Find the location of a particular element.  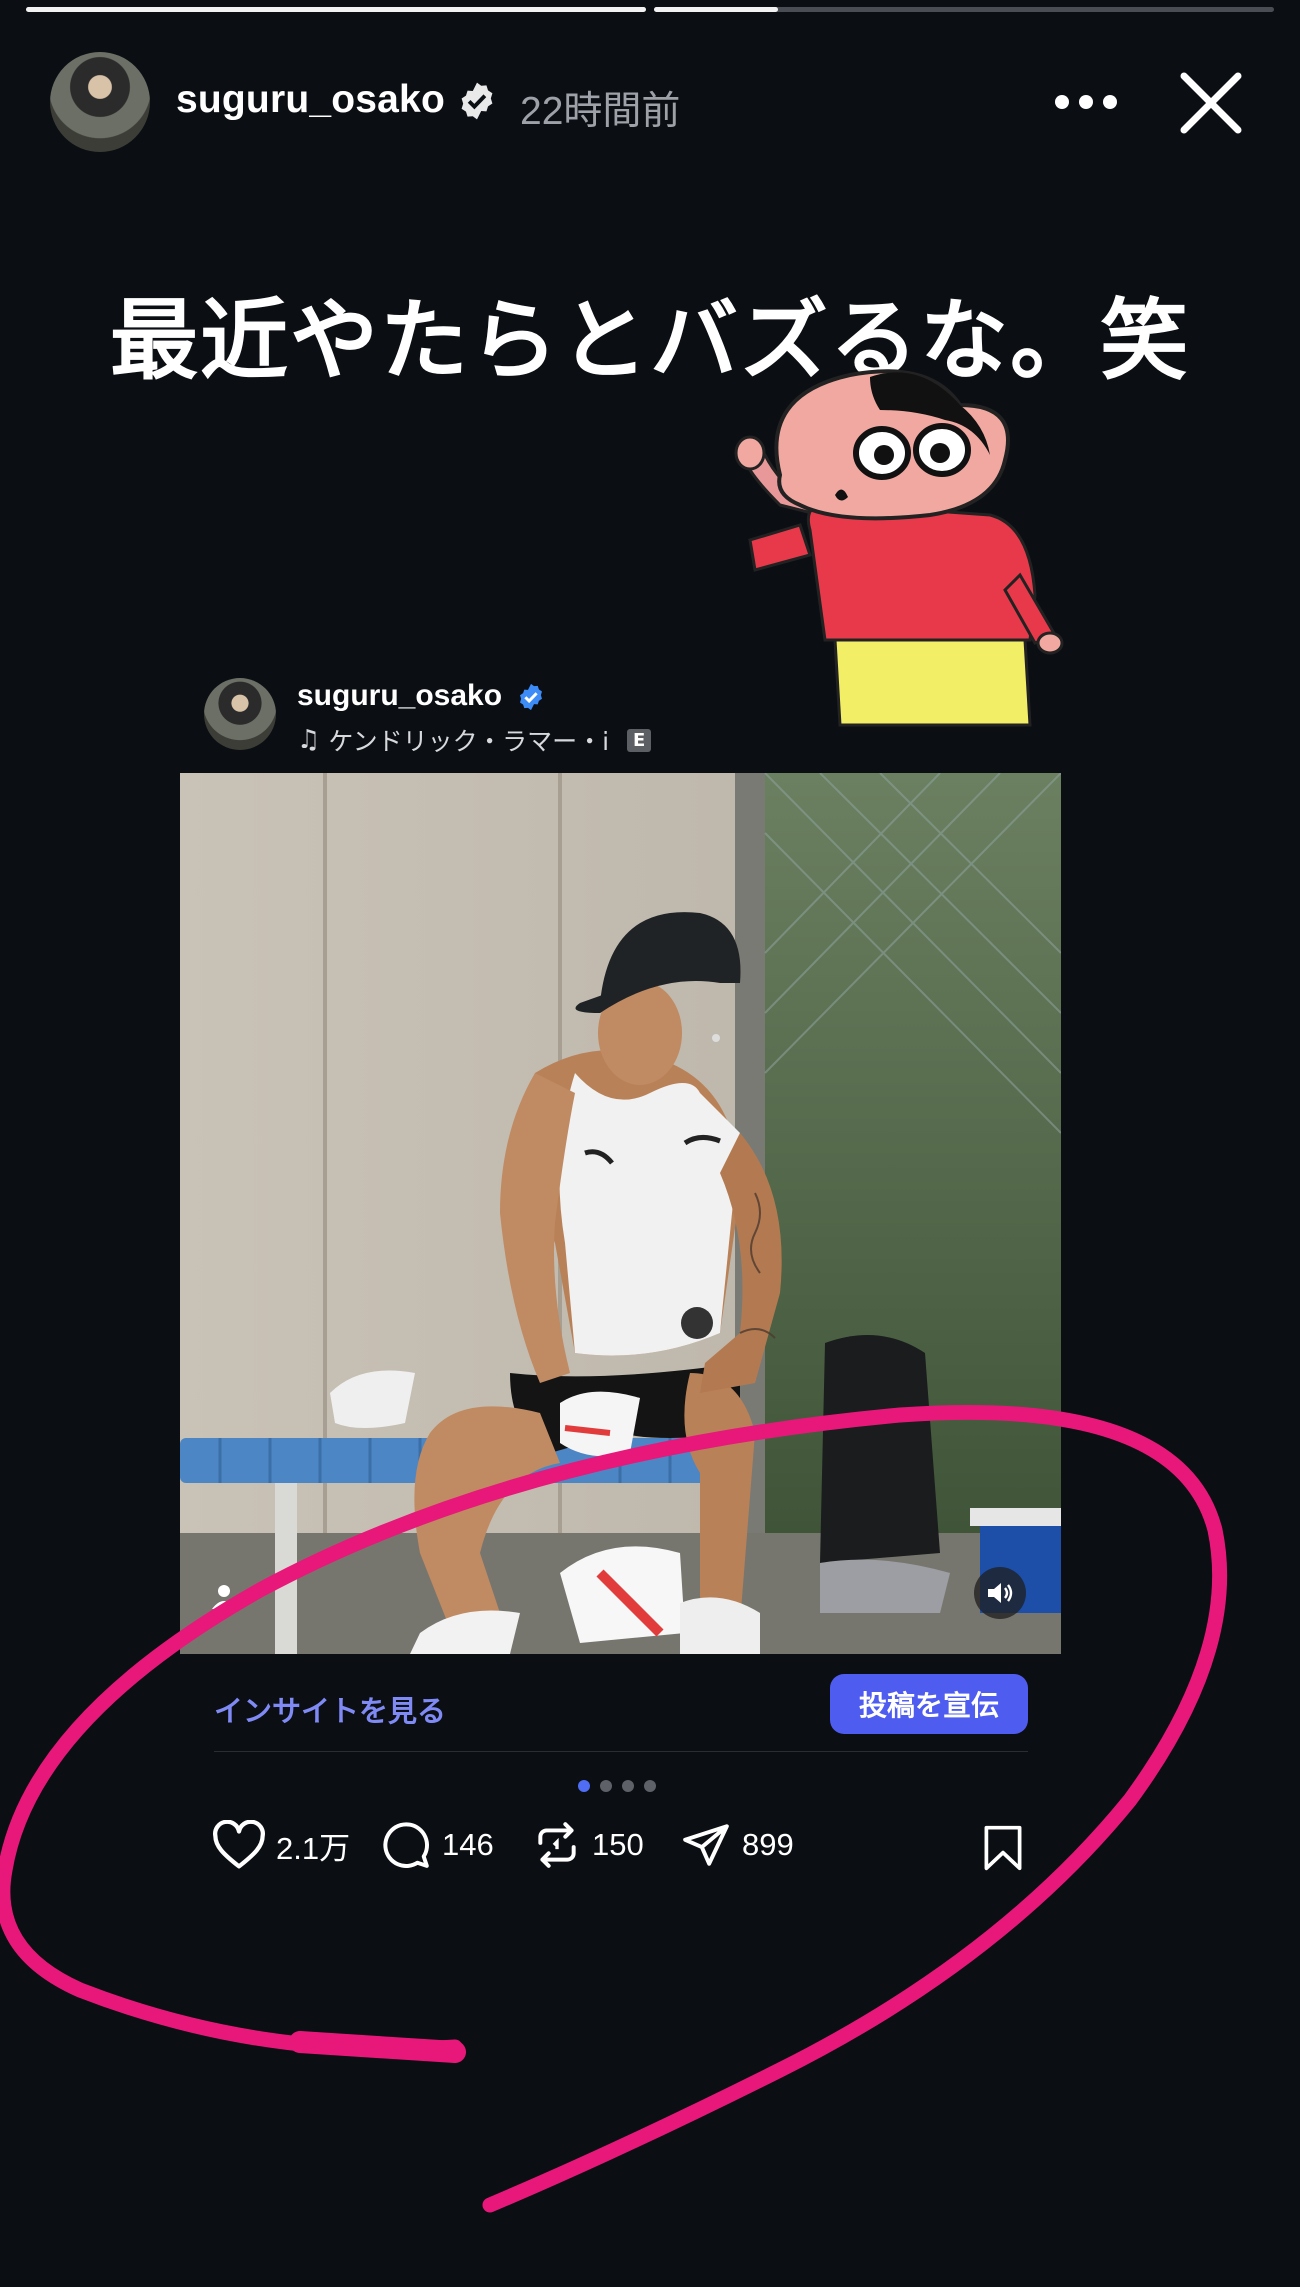

like-button: 2.1万 is located at coordinates (281, 1845).